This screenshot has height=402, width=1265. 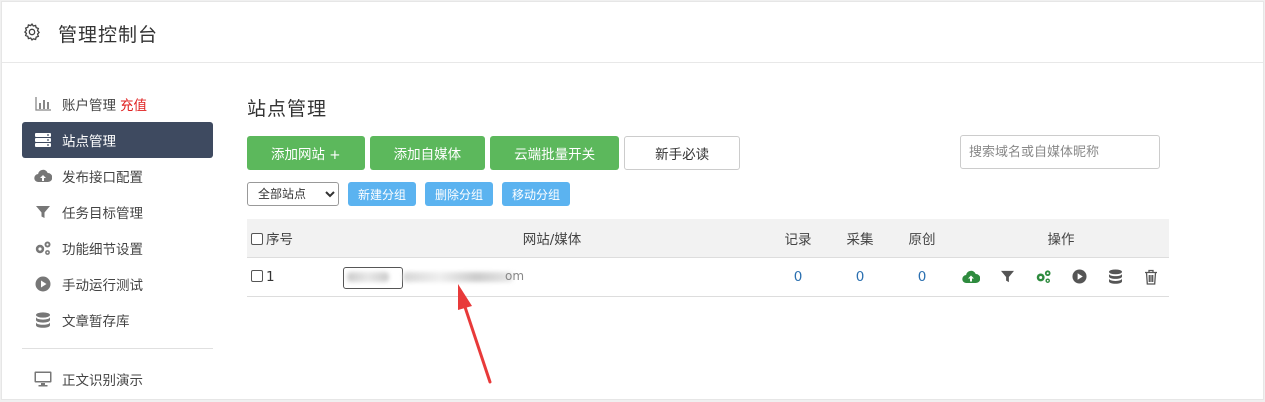 What do you see at coordinates (682, 153) in the screenshot?
I see `newbie-guide-button: 新手必读` at bounding box center [682, 153].